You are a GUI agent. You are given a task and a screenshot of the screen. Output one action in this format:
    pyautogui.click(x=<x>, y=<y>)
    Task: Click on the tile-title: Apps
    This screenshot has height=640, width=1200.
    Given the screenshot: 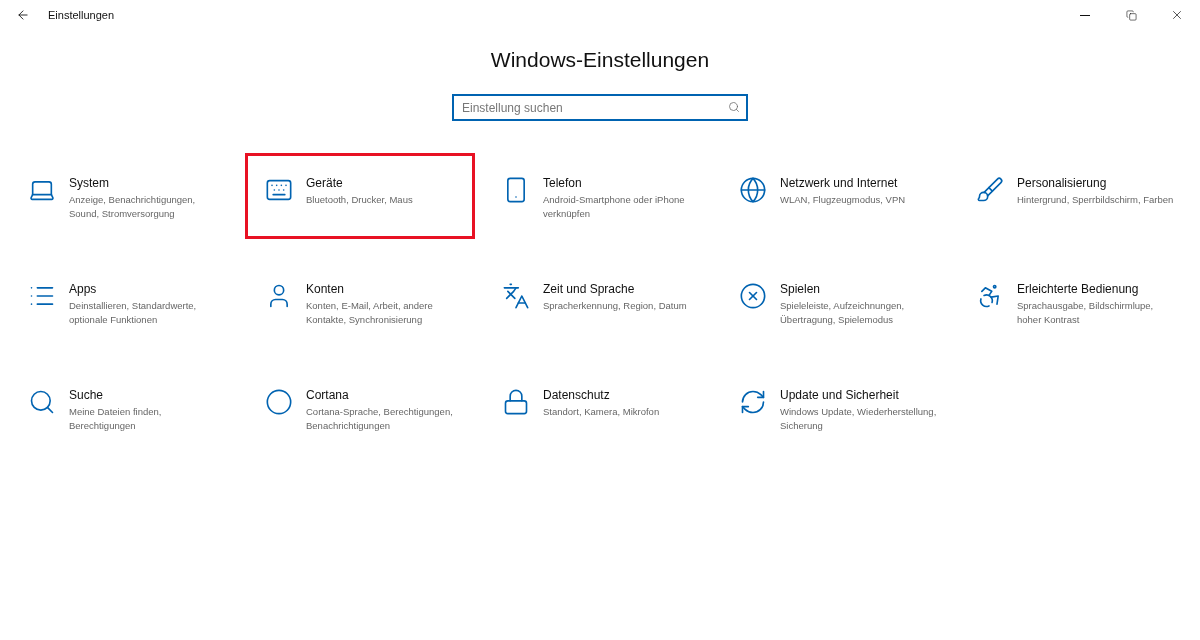 What is the action you would take?
    pyautogui.click(x=83, y=289)
    